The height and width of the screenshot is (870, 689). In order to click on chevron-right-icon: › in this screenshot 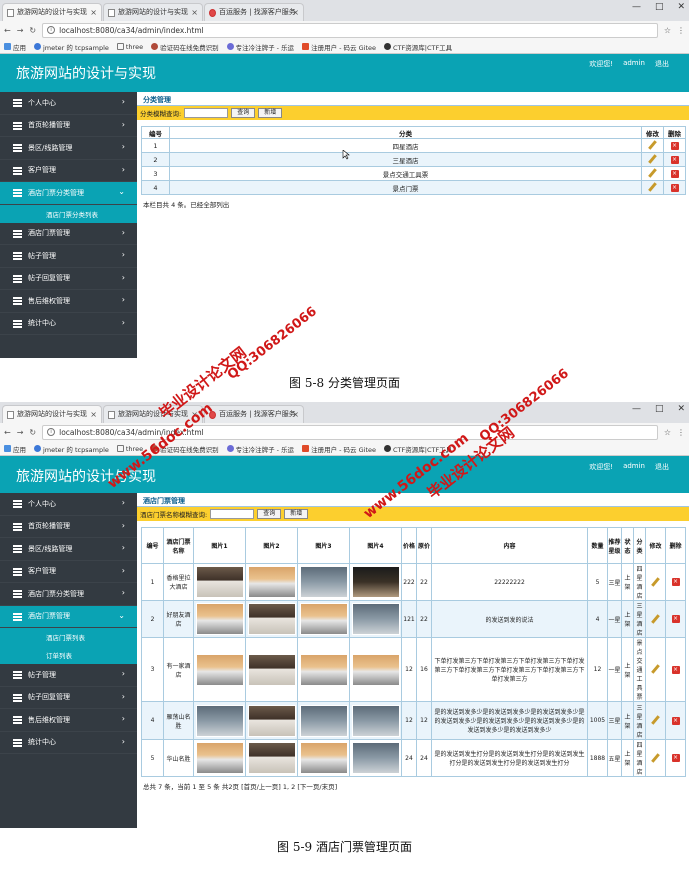, I will do `click(123, 718)`.